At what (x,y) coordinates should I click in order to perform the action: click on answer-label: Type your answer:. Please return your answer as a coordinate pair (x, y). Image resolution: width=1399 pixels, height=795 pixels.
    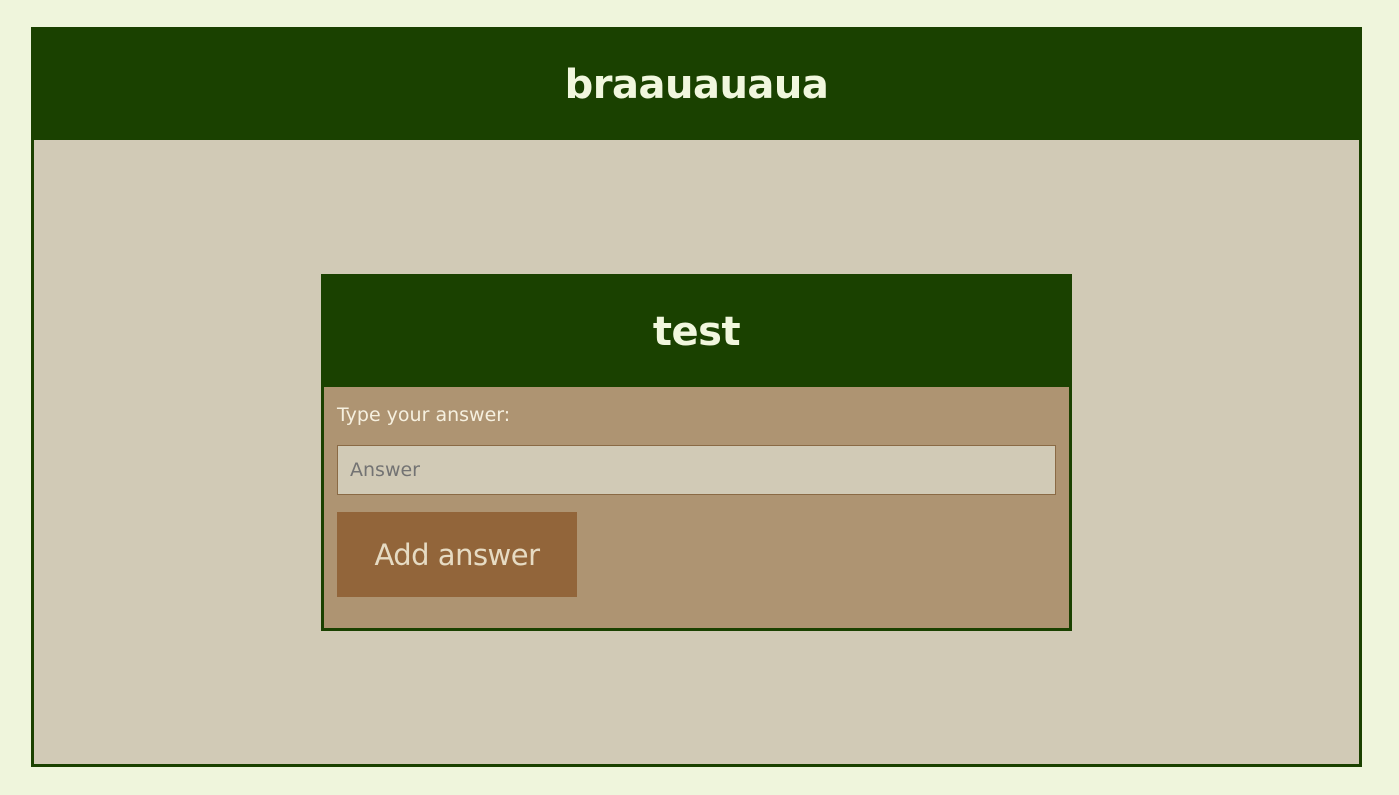
    Looking at the image, I should click on (424, 415).